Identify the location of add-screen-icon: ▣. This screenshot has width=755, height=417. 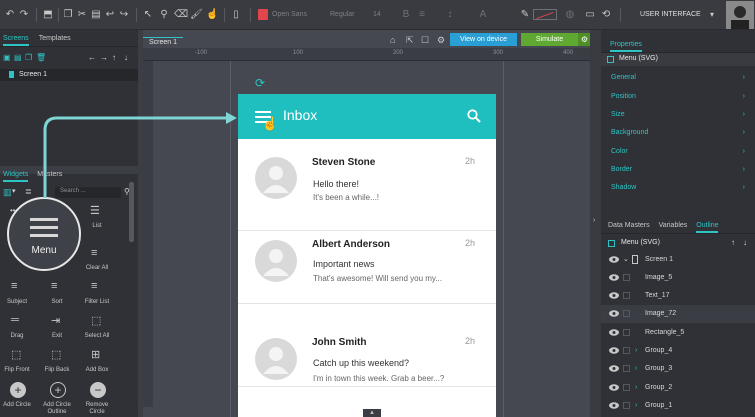
(7, 57).